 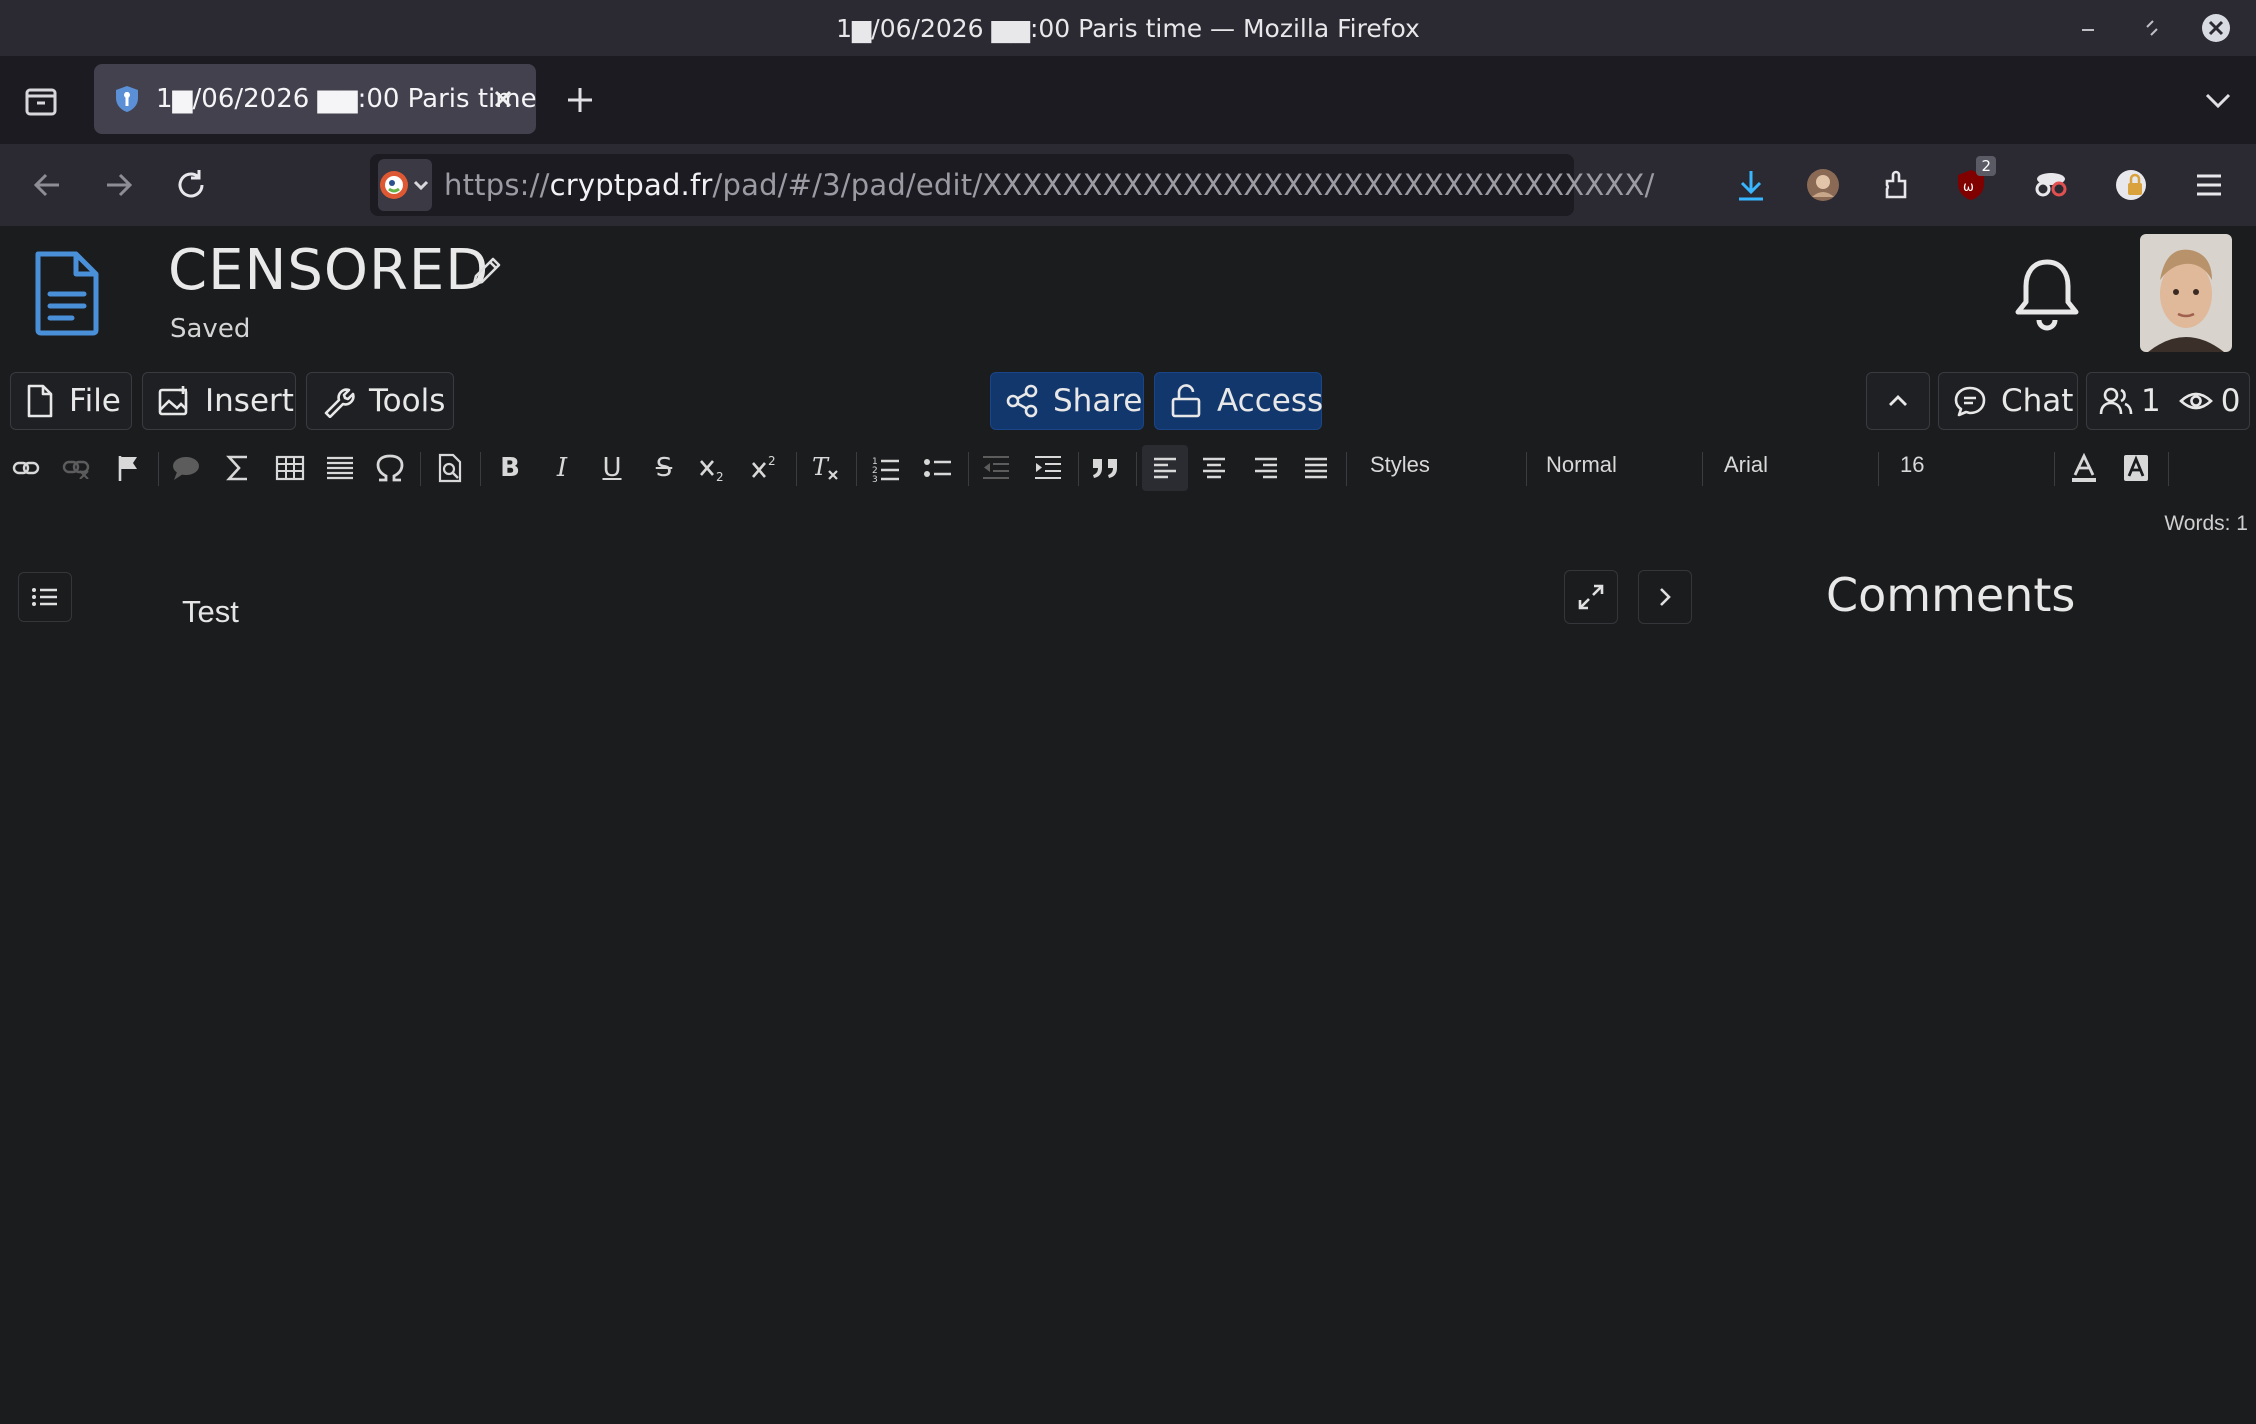 I want to click on bold-icon: B, so click(x=510, y=468).